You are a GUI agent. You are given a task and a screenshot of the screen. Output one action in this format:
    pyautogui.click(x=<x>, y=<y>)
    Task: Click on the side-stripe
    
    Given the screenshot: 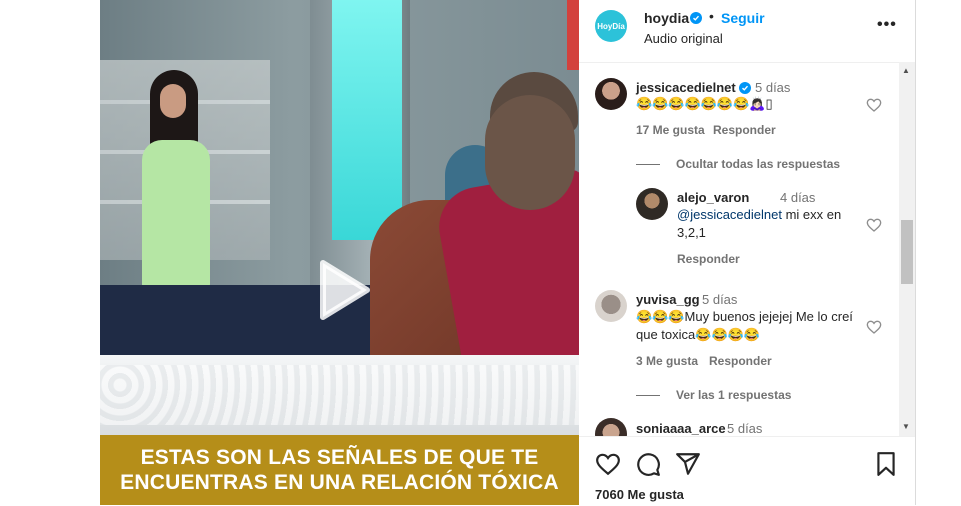 What is the action you would take?
    pyautogui.click(x=573, y=35)
    